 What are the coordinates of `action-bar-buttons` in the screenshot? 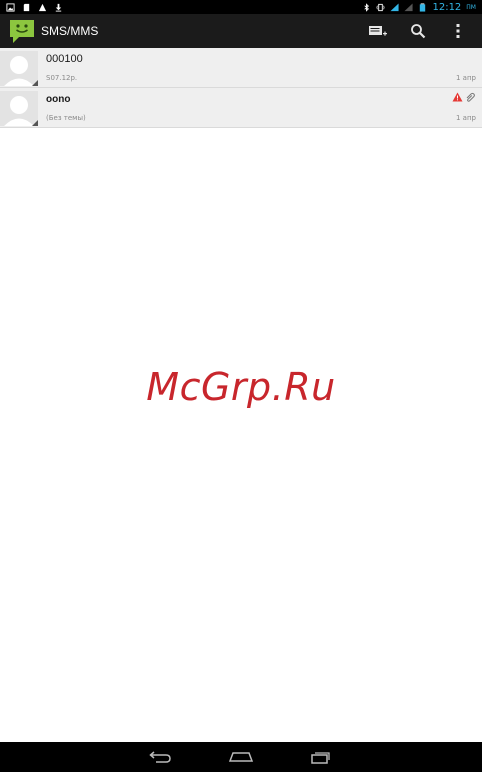 It's located at (418, 31).